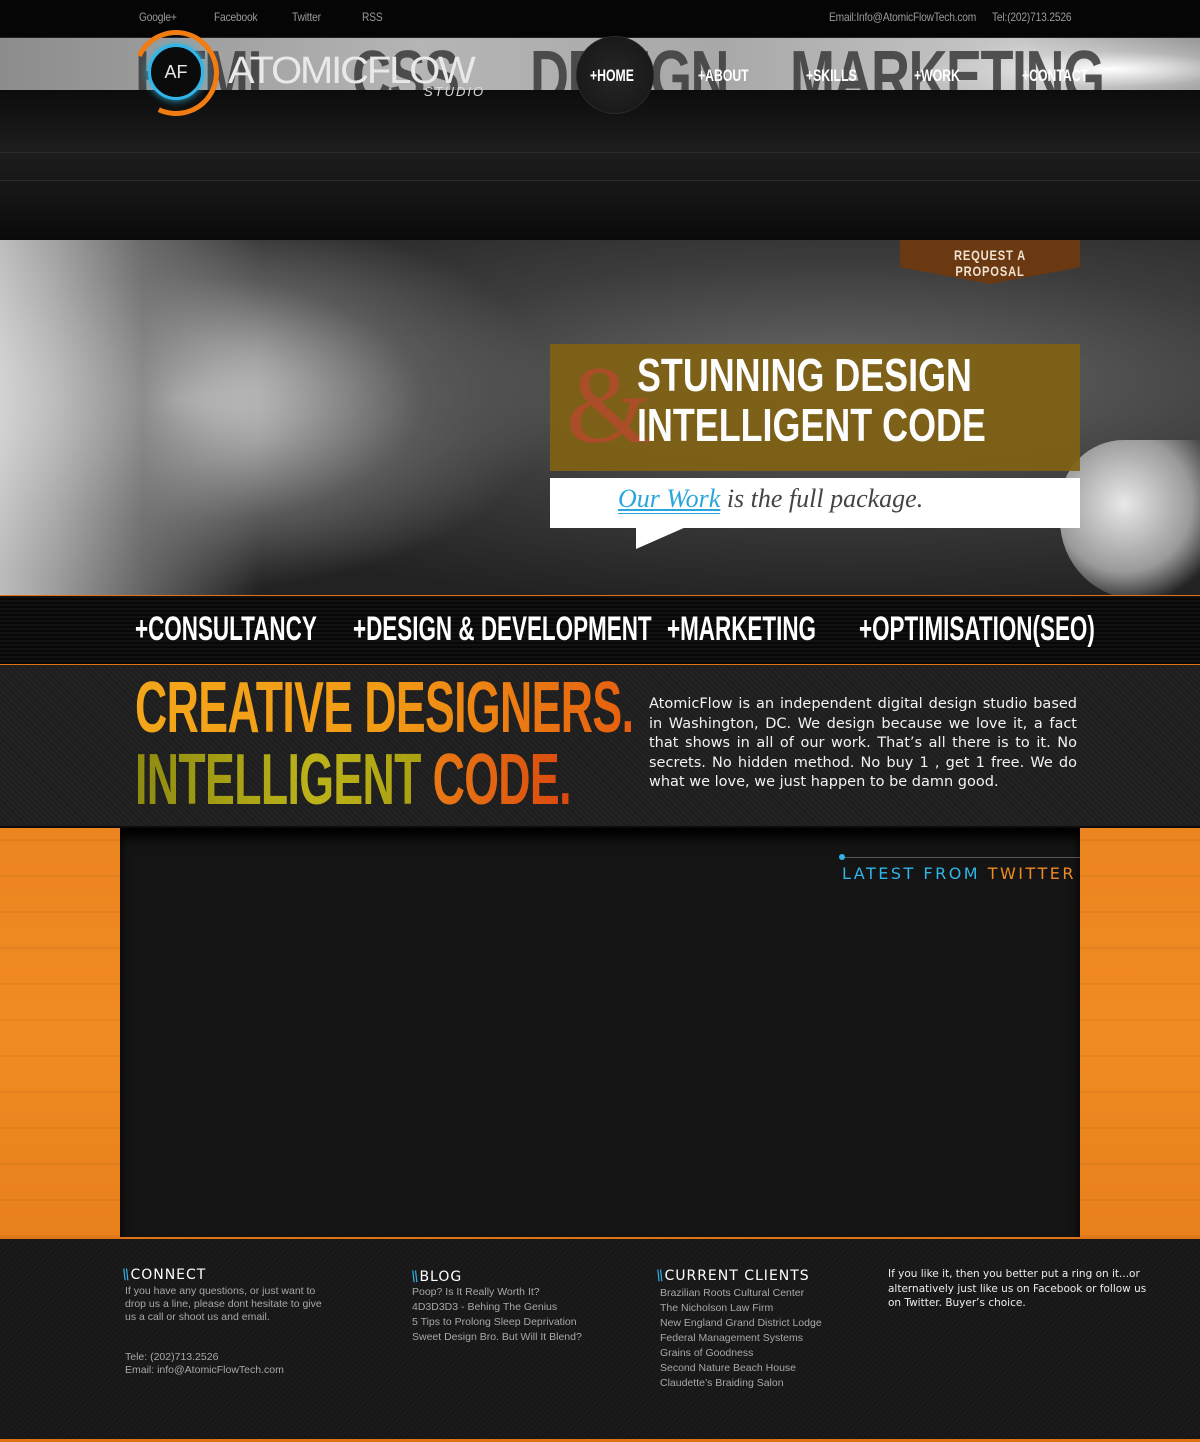 This screenshot has height=1442, width=1200. Describe the element at coordinates (158, 17) in the screenshot. I see `google-plus-link: Google+` at that location.